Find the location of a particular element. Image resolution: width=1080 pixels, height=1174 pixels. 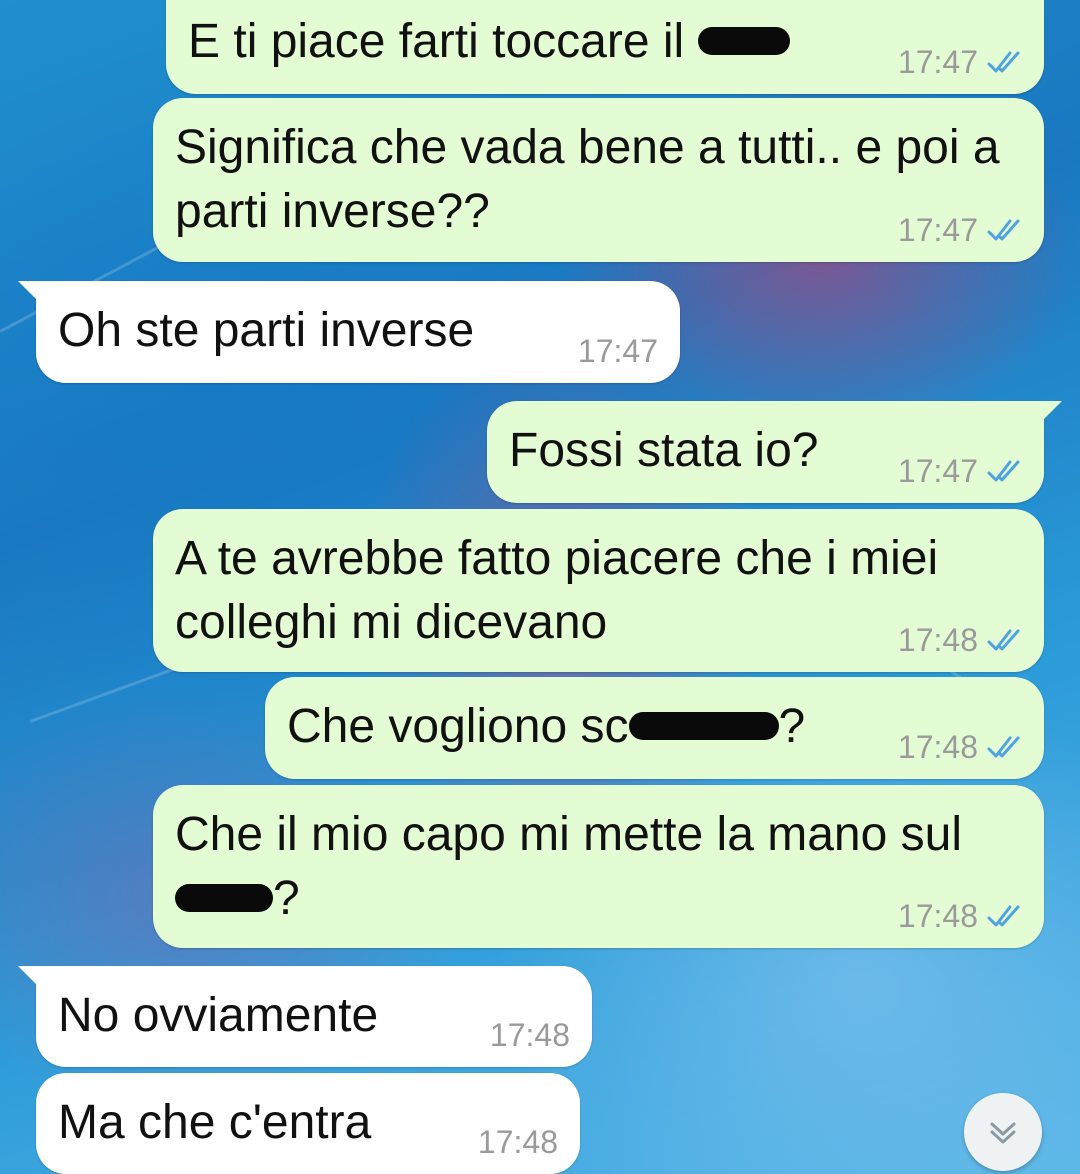

message-incoming: No ovviamente 17:48 is located at coordinates (305, 1016).